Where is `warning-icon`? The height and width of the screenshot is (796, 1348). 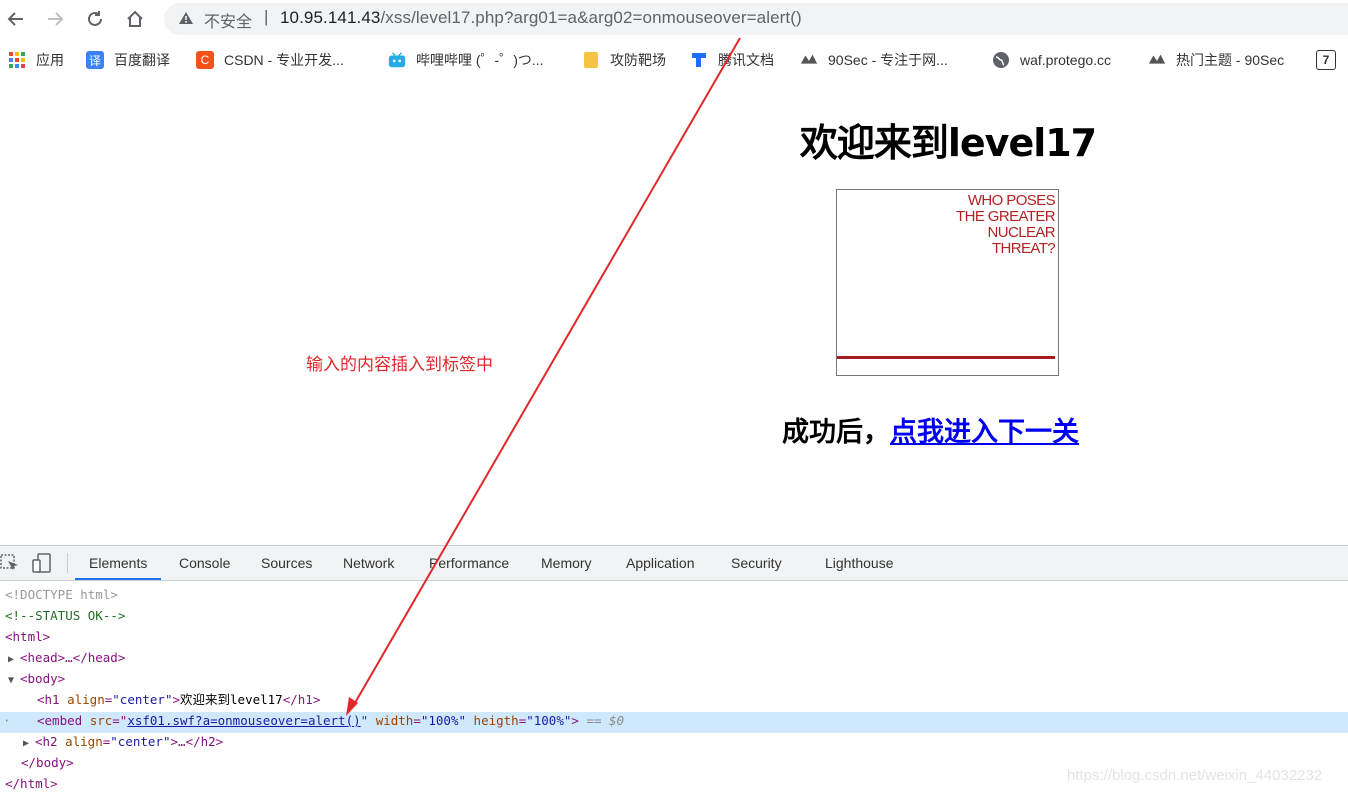 warning-icon is located at coordinates (186, 18).